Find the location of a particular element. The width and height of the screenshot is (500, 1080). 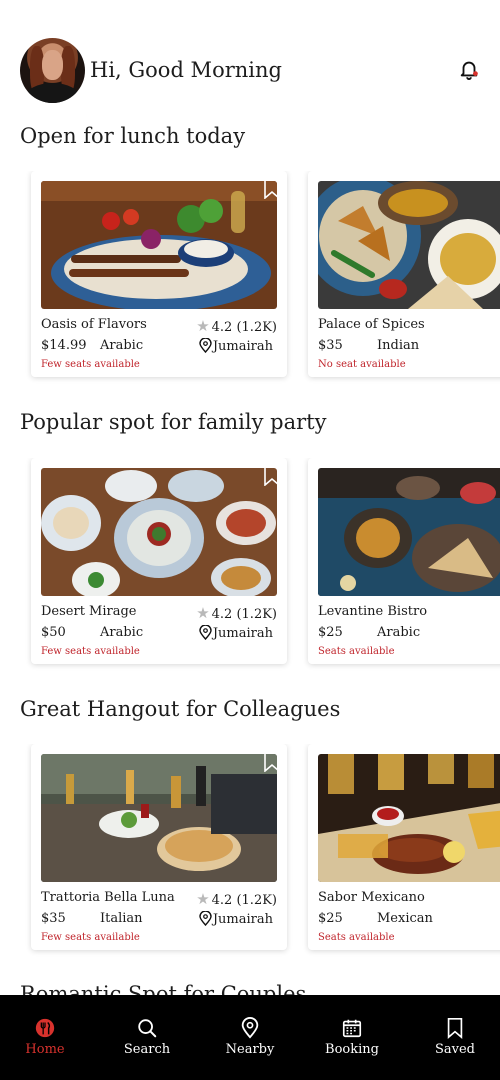

restaurant-name: Sabor Mexicano is located at coordinates (371, 897).